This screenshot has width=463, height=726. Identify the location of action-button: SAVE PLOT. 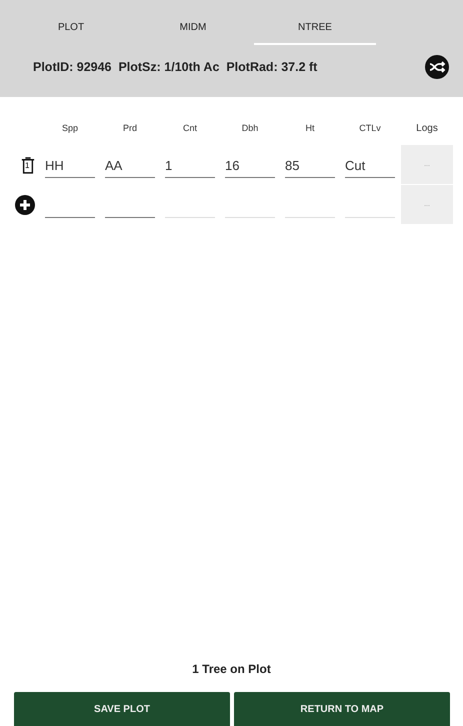
(122, 709).